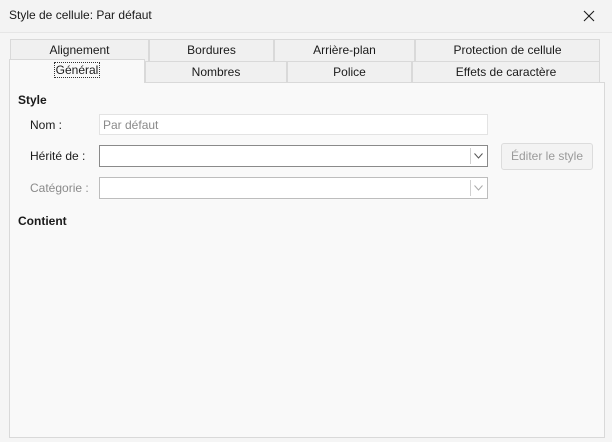 The image size is (612, 442). What do you see at coordinates (42, 221) in the screenshot?
I see `section-heading-contient: Contient` at bounding box center [42, 221].